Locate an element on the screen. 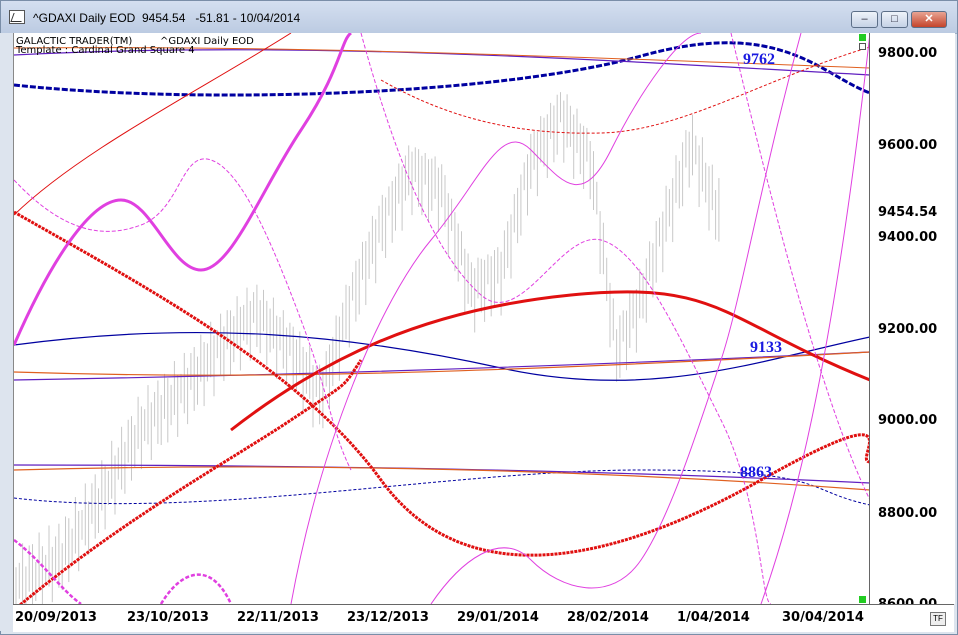 This screenshot has height=635, width=958. config-square-icon is located at coordinates (862, 46).